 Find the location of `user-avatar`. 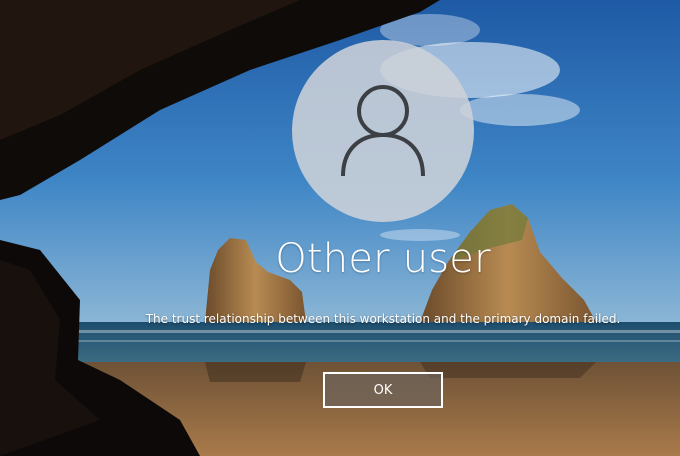

user-avatar is located at coordinates (383, 131).